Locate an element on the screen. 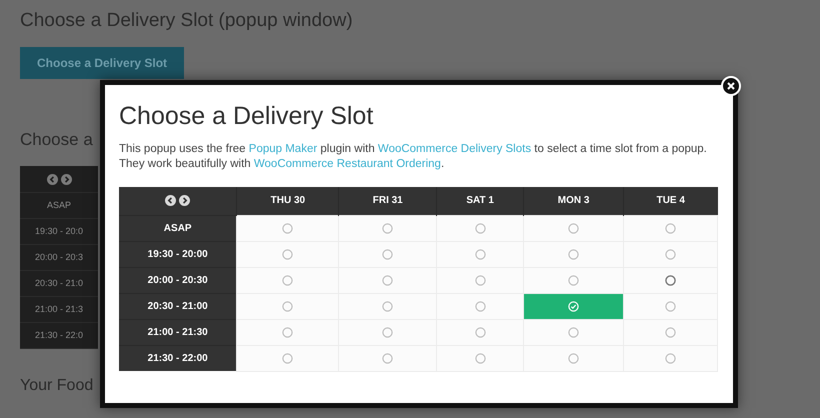 The image size is (820, 418). choose-slot-button: Choose a Delivery Slot is located at coordinates (102, 63).